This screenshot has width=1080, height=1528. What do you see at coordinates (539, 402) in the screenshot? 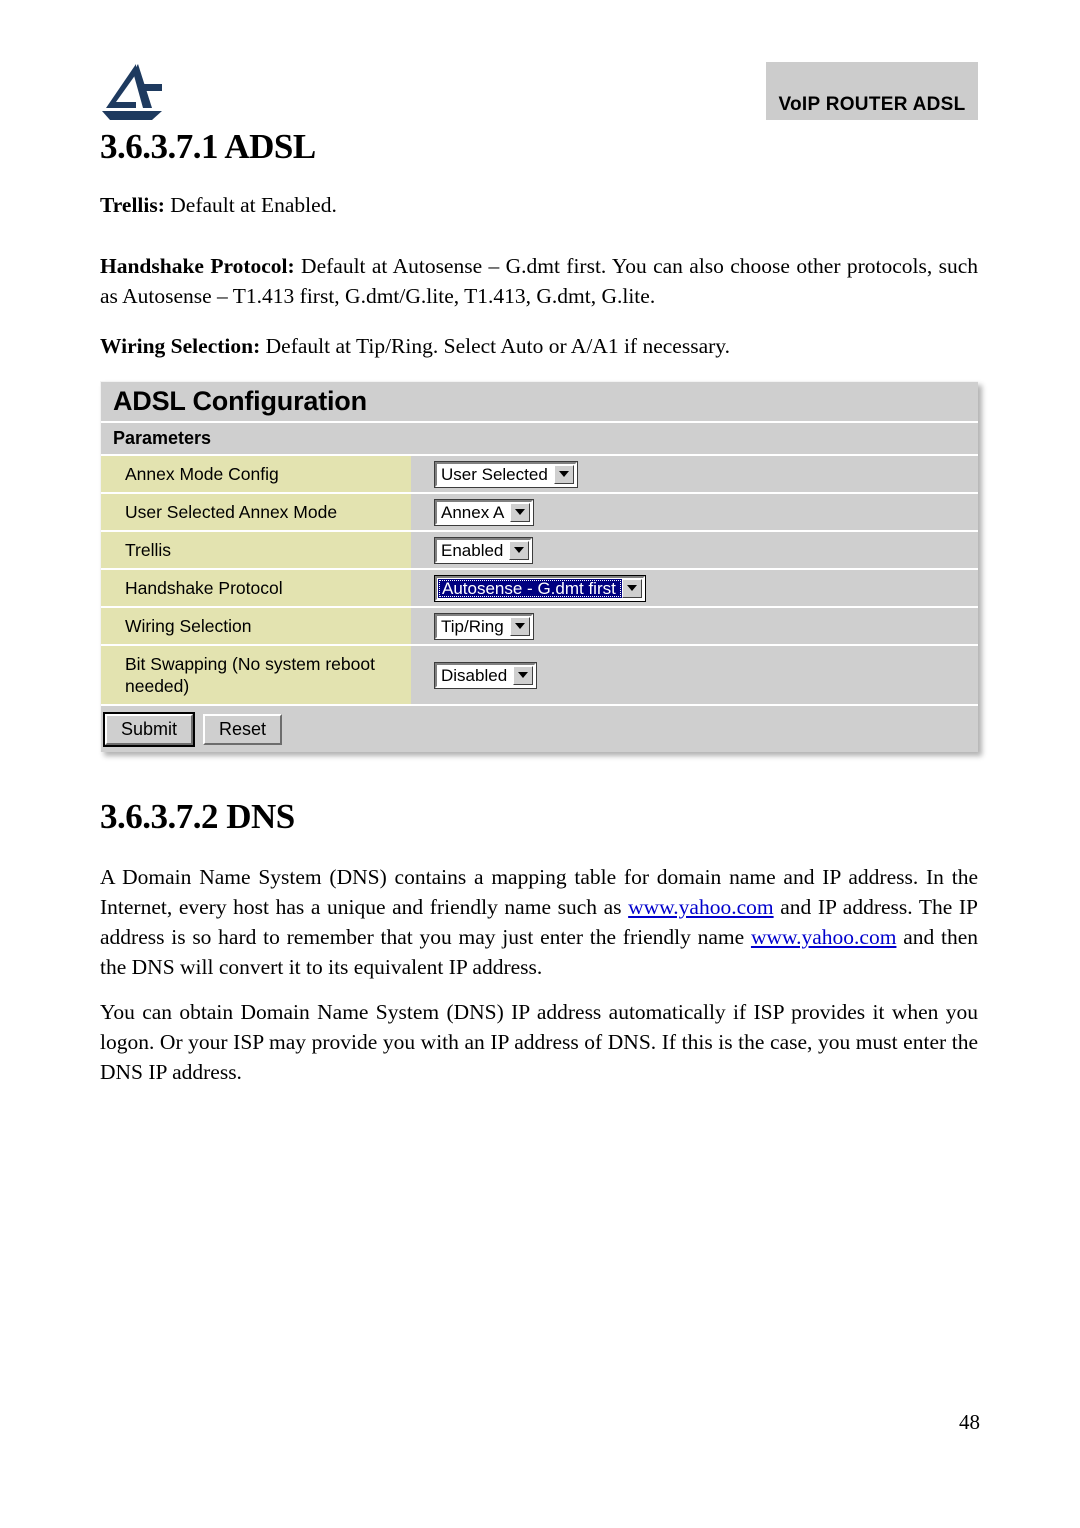
I see `panel-title-bar: ADSL Configuration` at bounding box center [539, 402].